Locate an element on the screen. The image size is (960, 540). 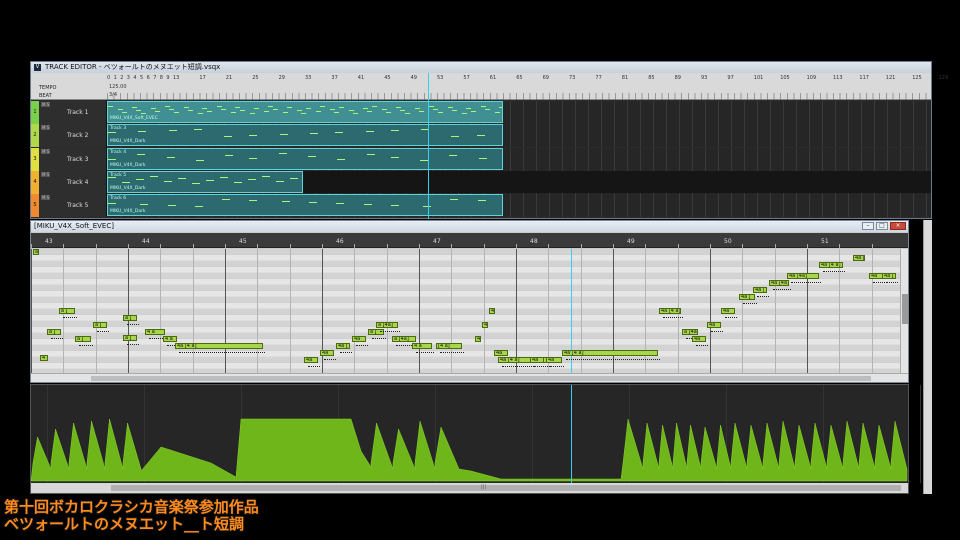
track-row: 2M S Track 2 Track 3 MIKU_V4X_Dark is located at coordinates (481, 136).